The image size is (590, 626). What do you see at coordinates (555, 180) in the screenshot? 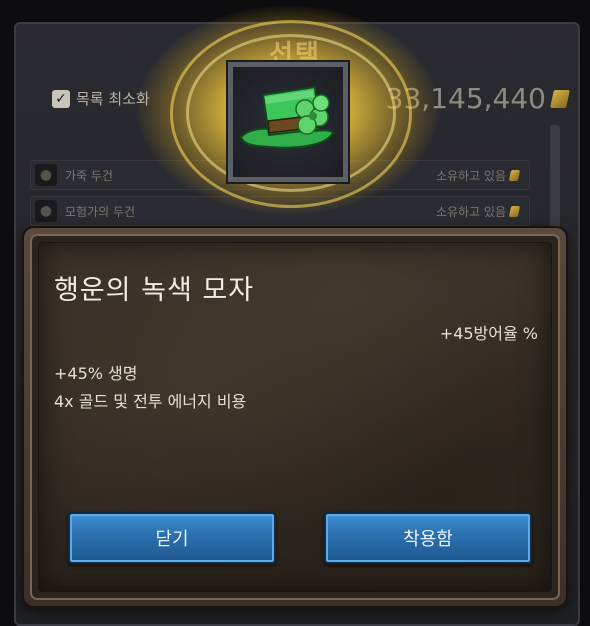
I see `list-scrollbar` at bounding box center [555, 180].